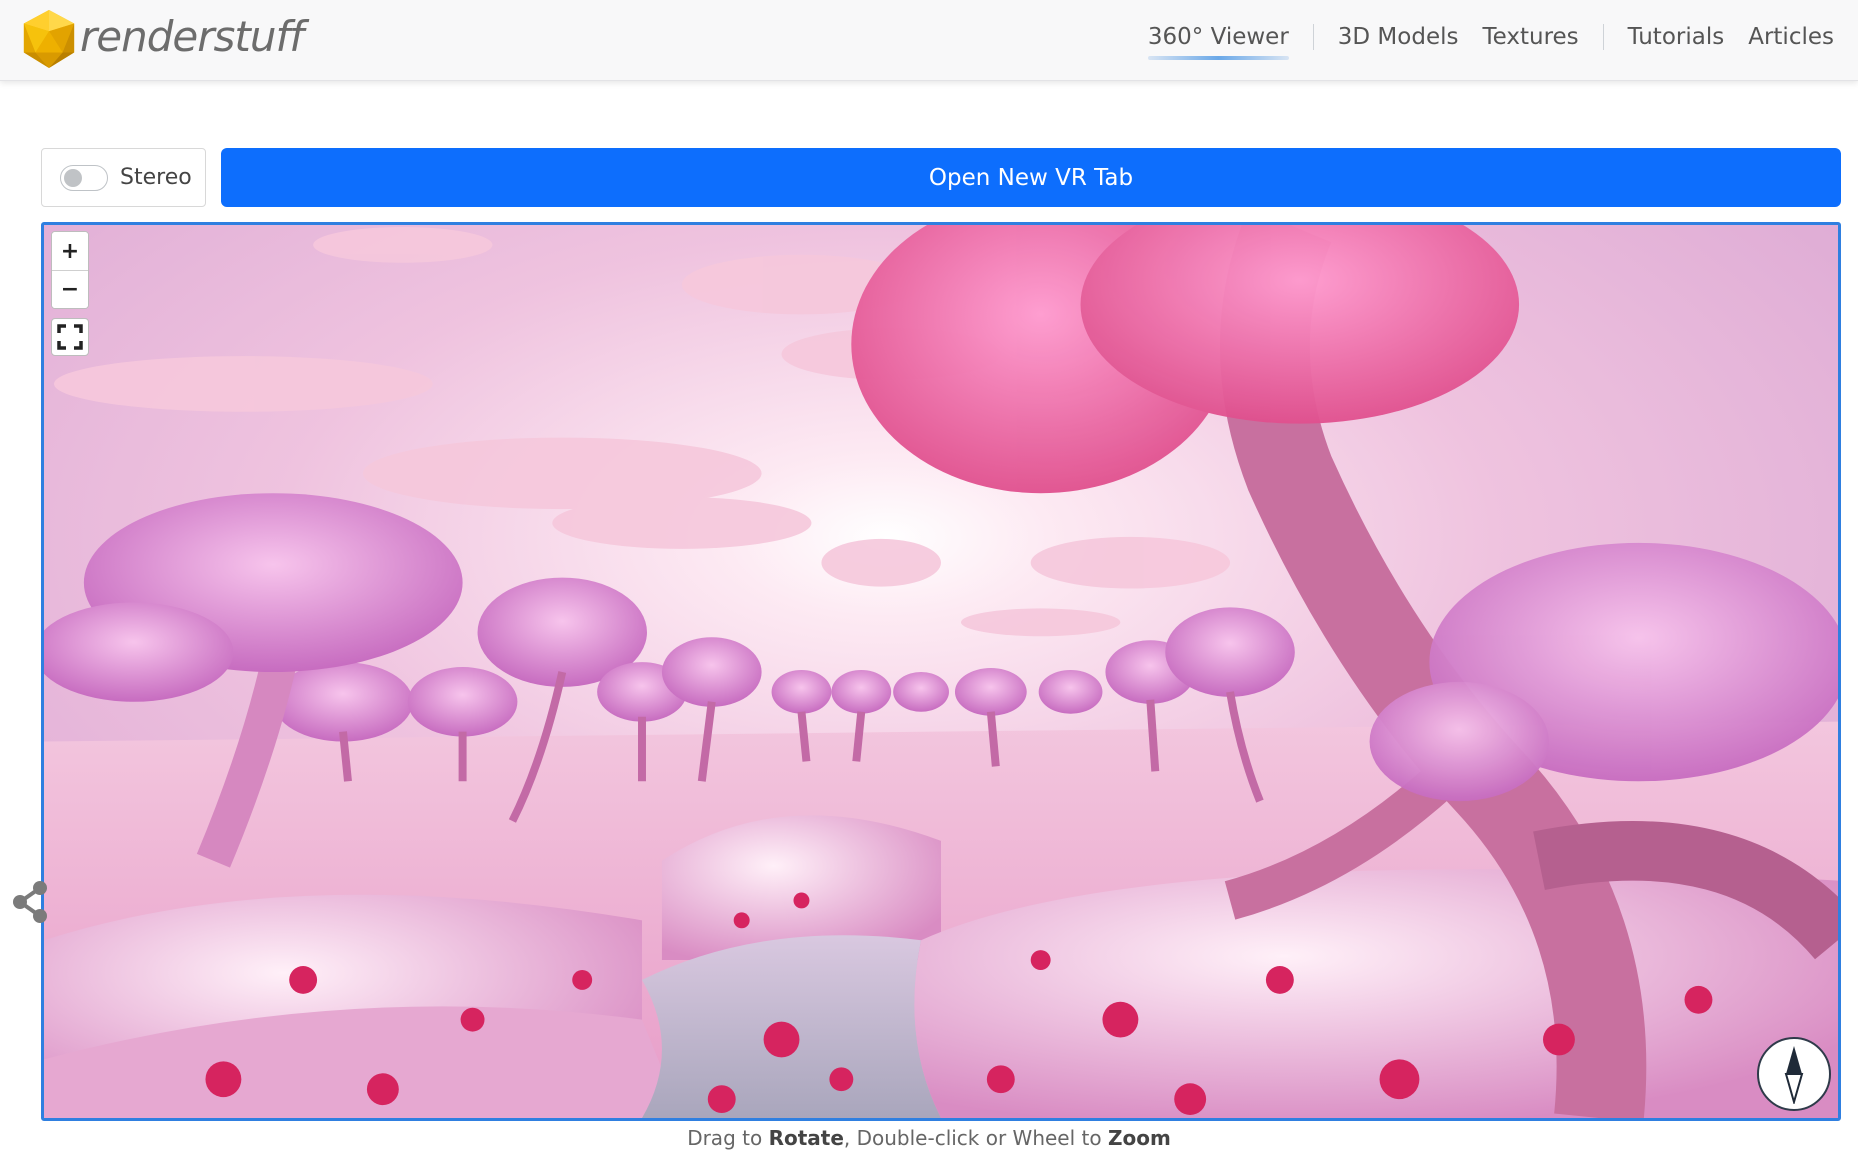 Image resolution: width=1858 pixels, height=1150 pixels. I want to click on nav-item-360-viewer: 360° Viewer, so click(1218, 42).